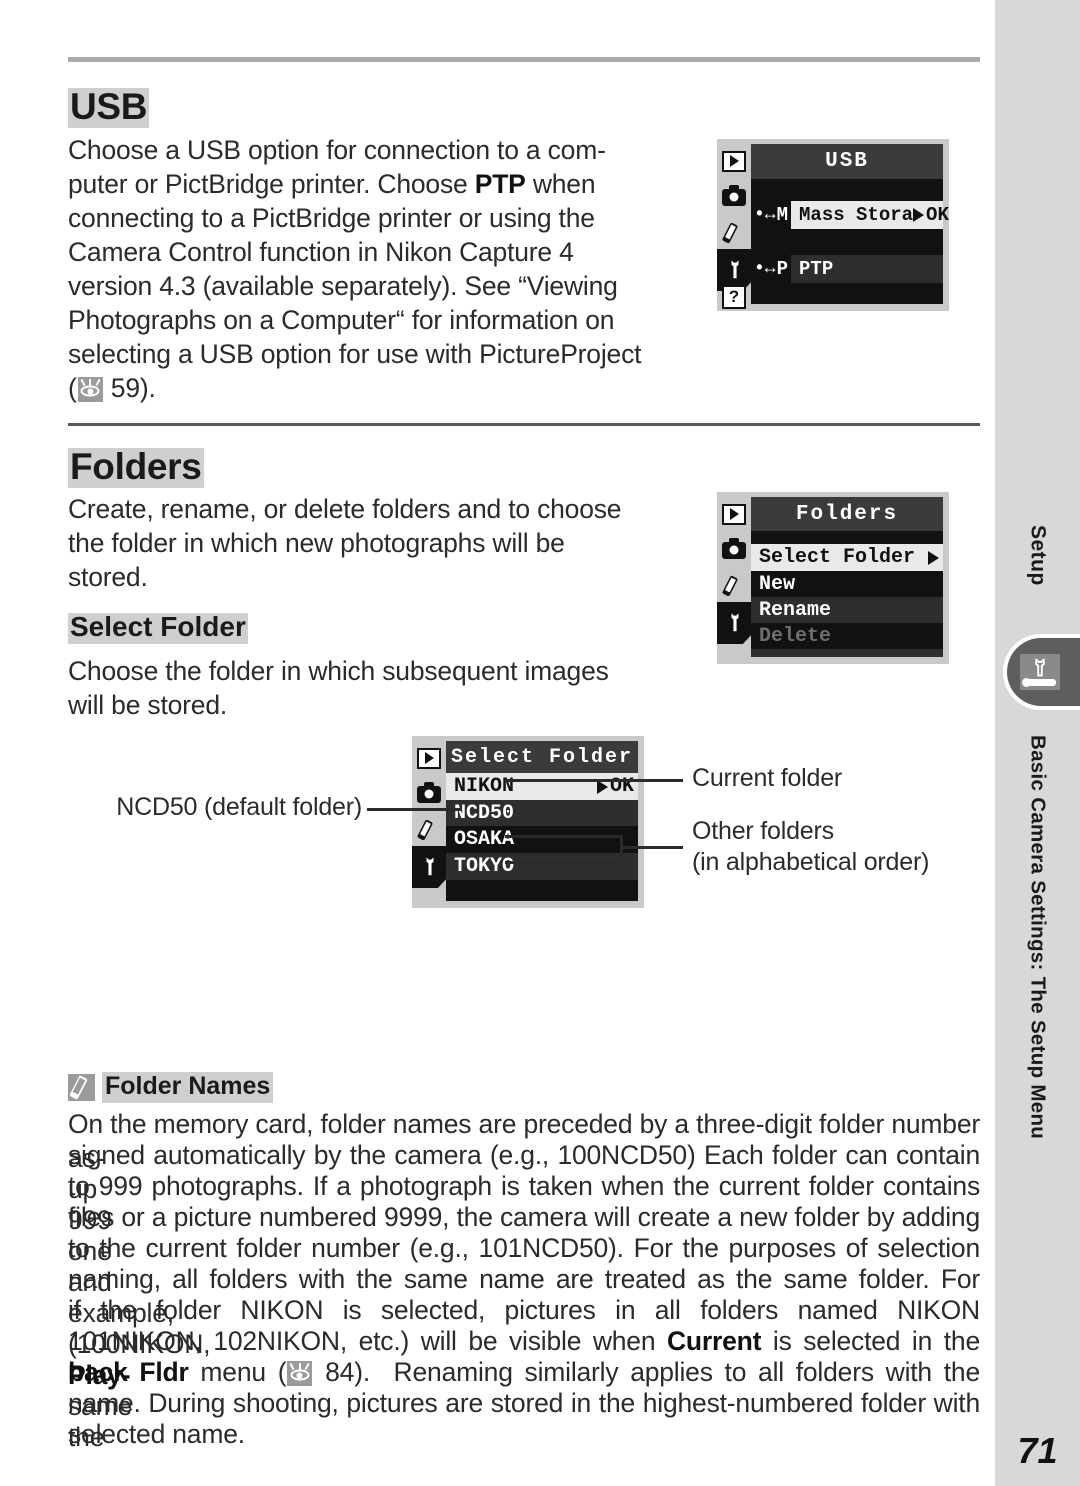 Image resolution: width=1080 pixels, height=1486 pixels. What do you see at coordinates (847, 537) in the screenshot?
I see `folders-row-blank-top` at bounding box center [847, 537].